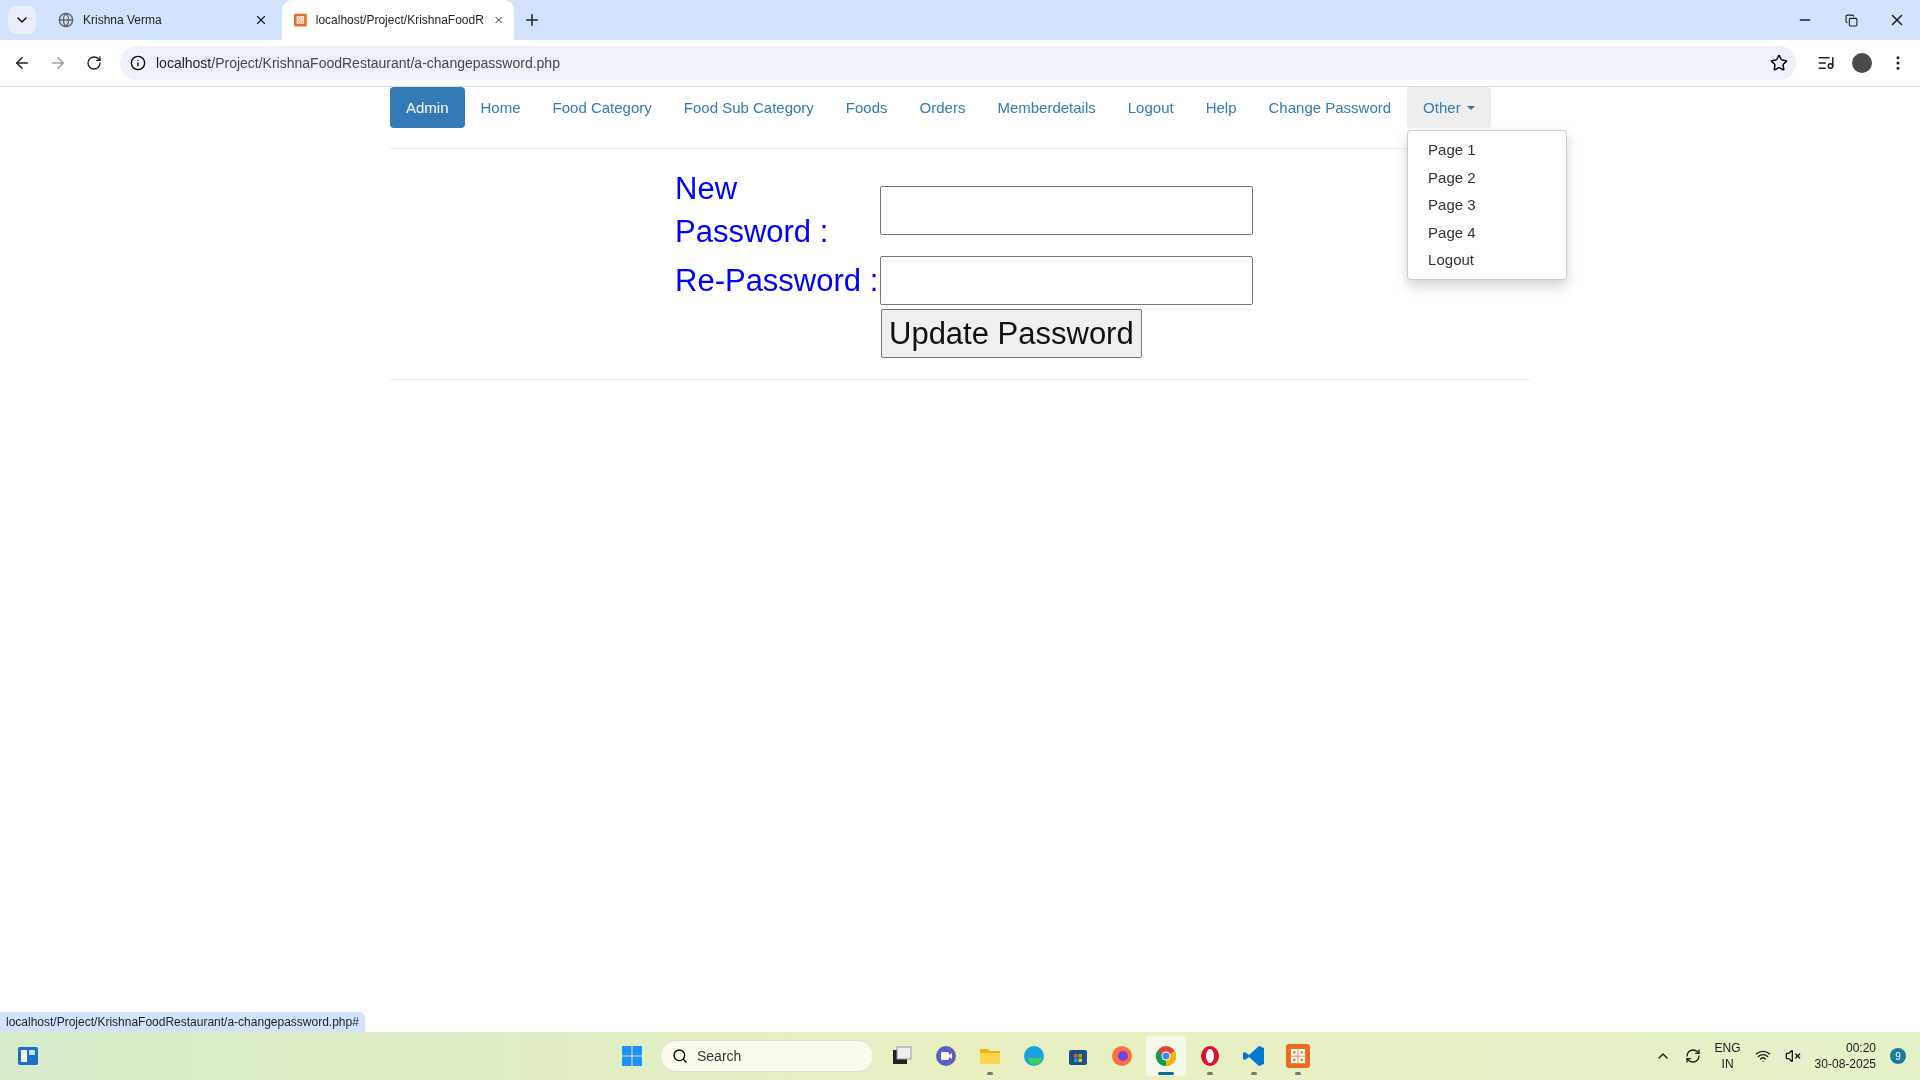 The width and height of the screenshot is (1920, 1080). I want to click on browser-tab: Krishna Verma, so click(162, 20).